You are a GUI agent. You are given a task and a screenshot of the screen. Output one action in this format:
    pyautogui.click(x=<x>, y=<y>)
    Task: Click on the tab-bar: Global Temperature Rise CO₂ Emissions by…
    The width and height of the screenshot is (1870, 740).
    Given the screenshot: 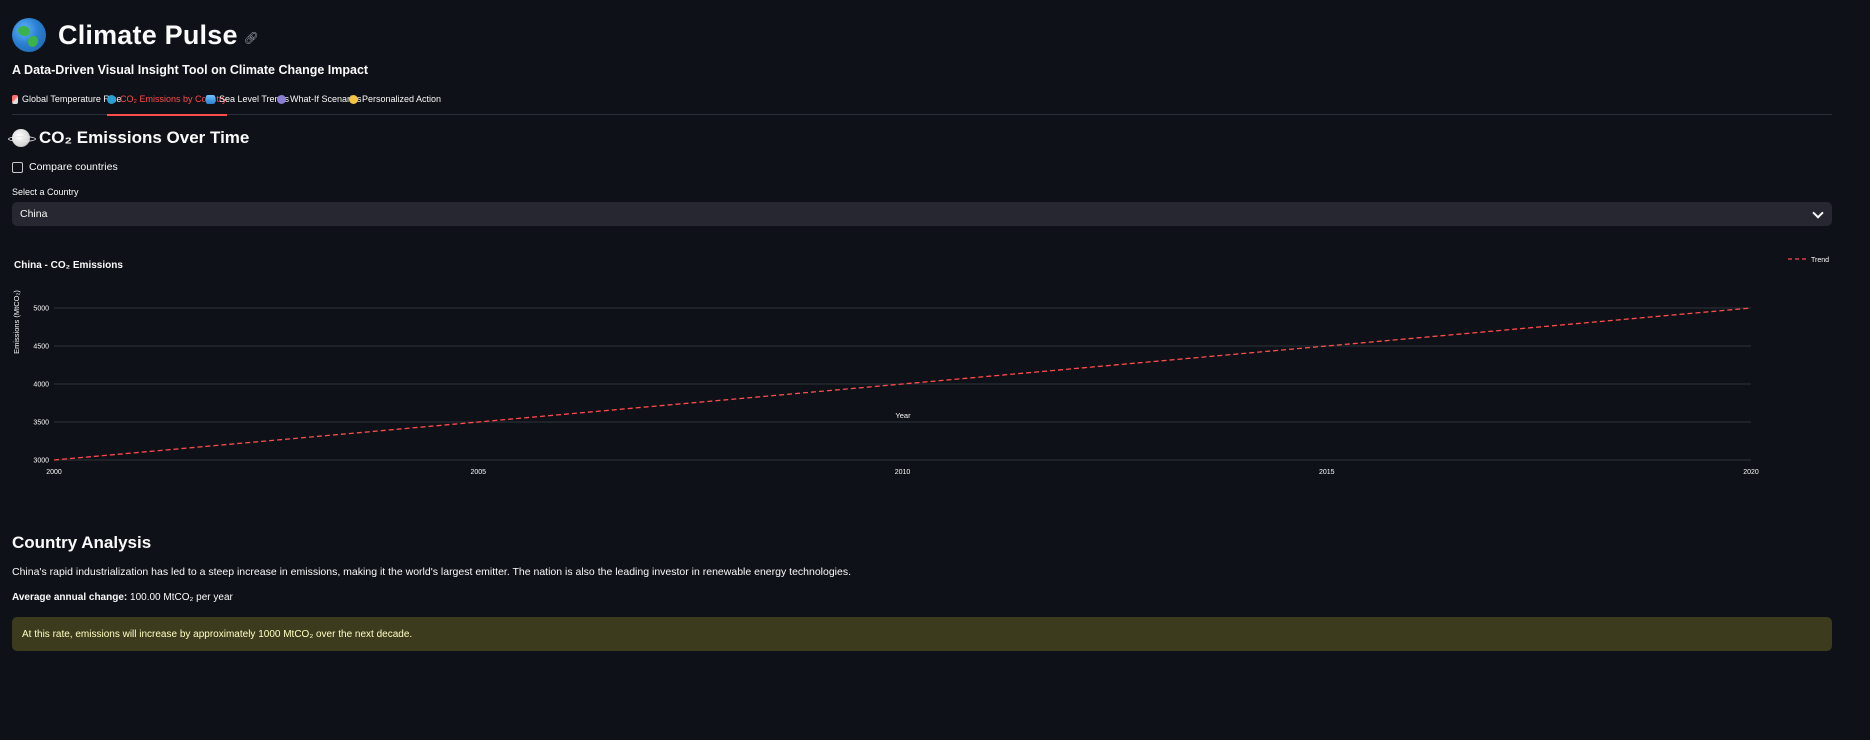 What is the action you would take?
    pyautogui.click(x=922, y=102)
    